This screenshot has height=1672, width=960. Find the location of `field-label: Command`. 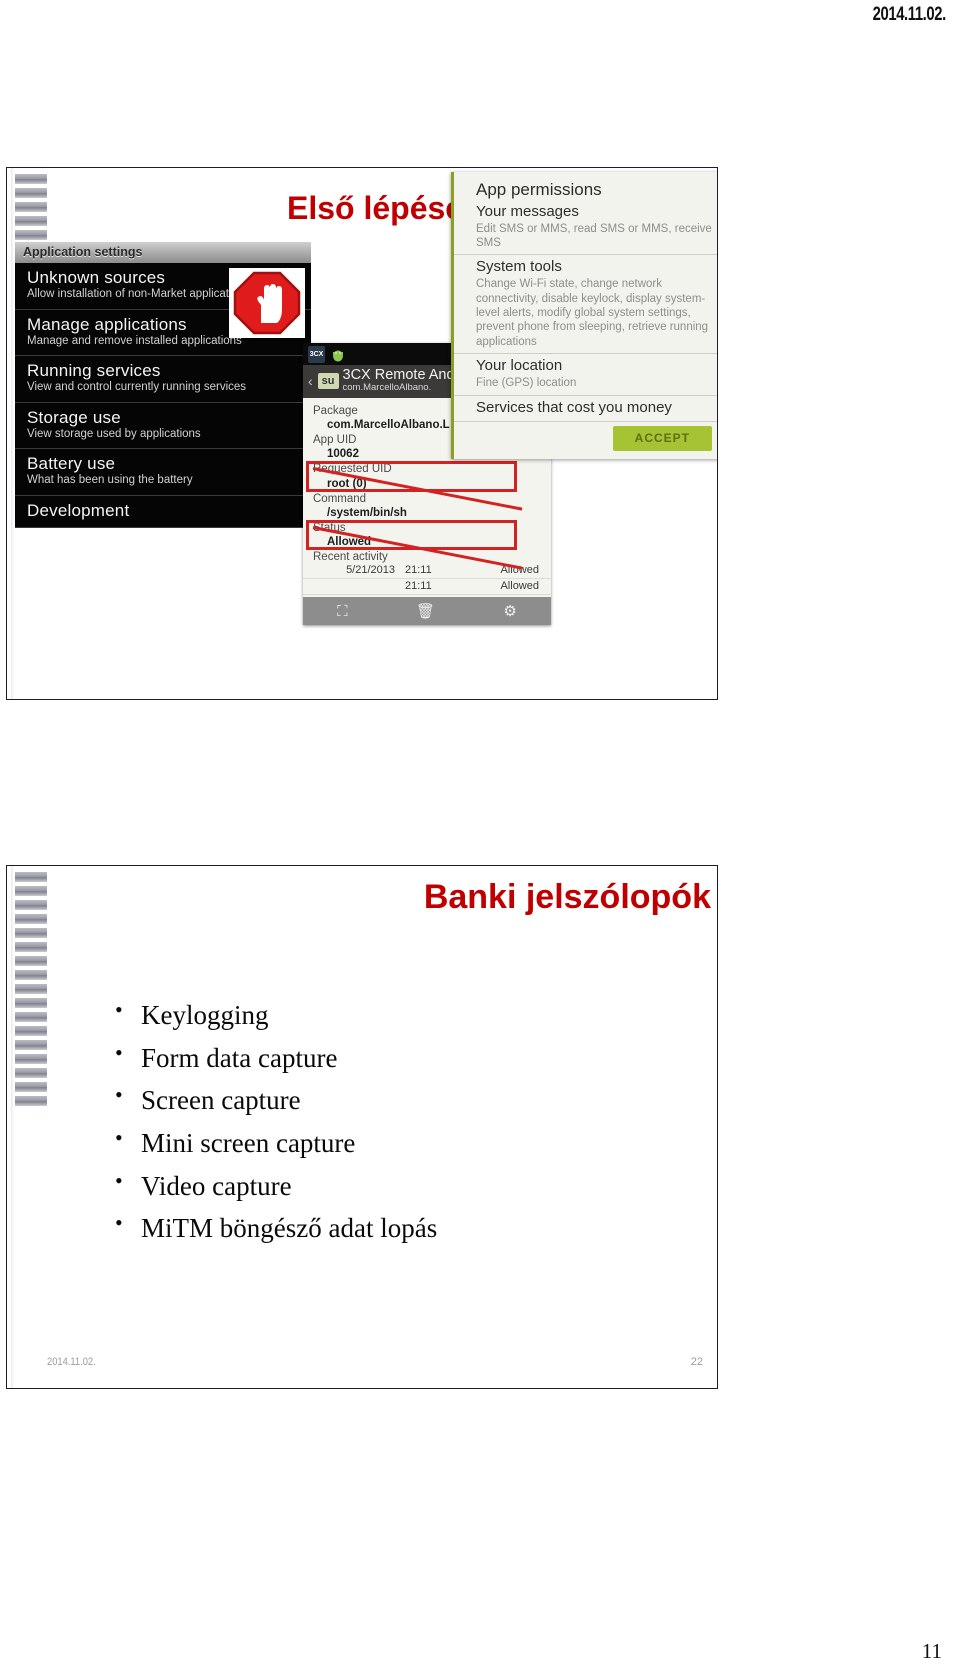

field-label: Command is located at coordinates (340, 498).